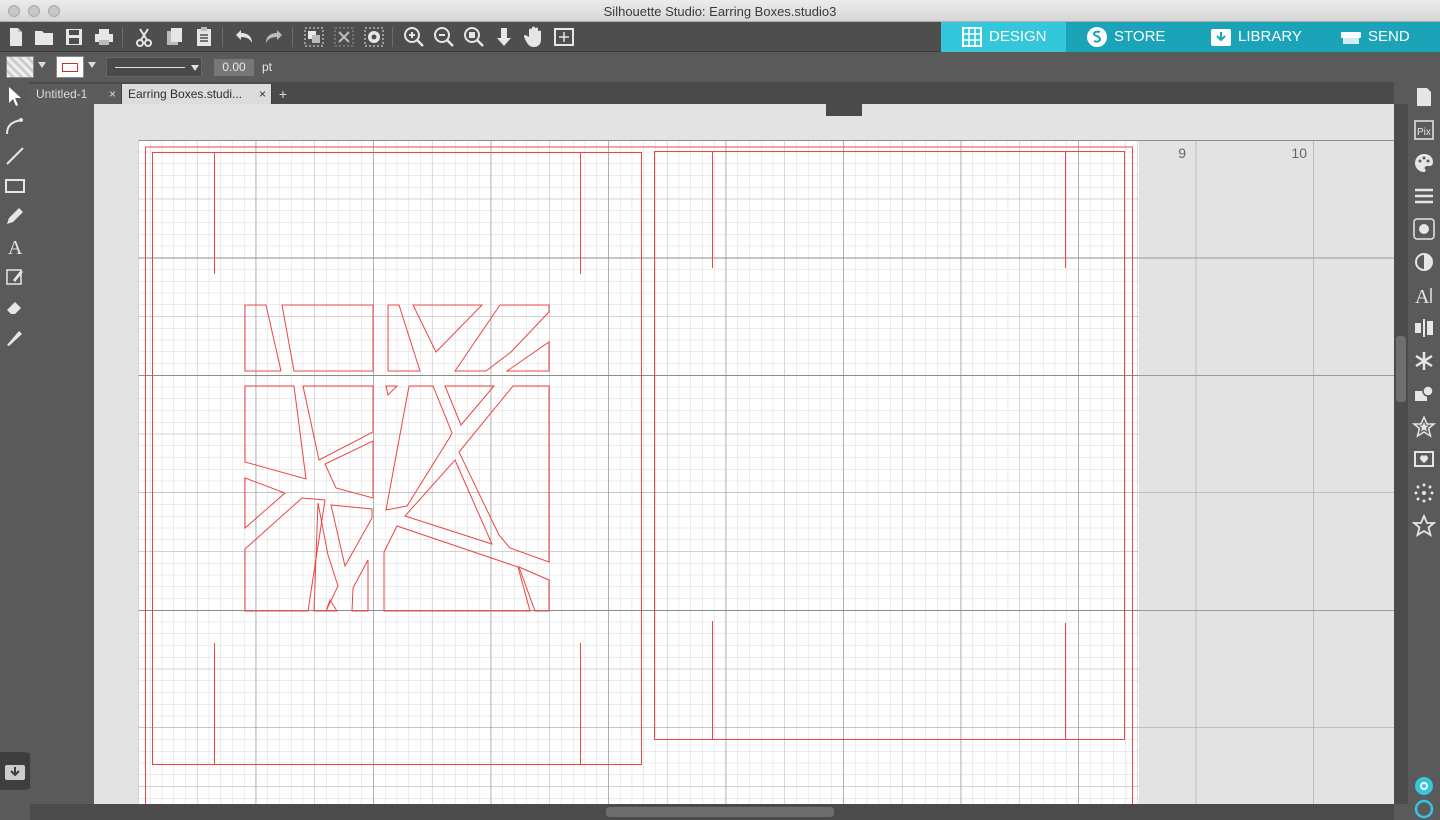  What do you see at coordinates (74, 37) in the screenshot?
I see `save-icon` at bounding box center [74, 37].